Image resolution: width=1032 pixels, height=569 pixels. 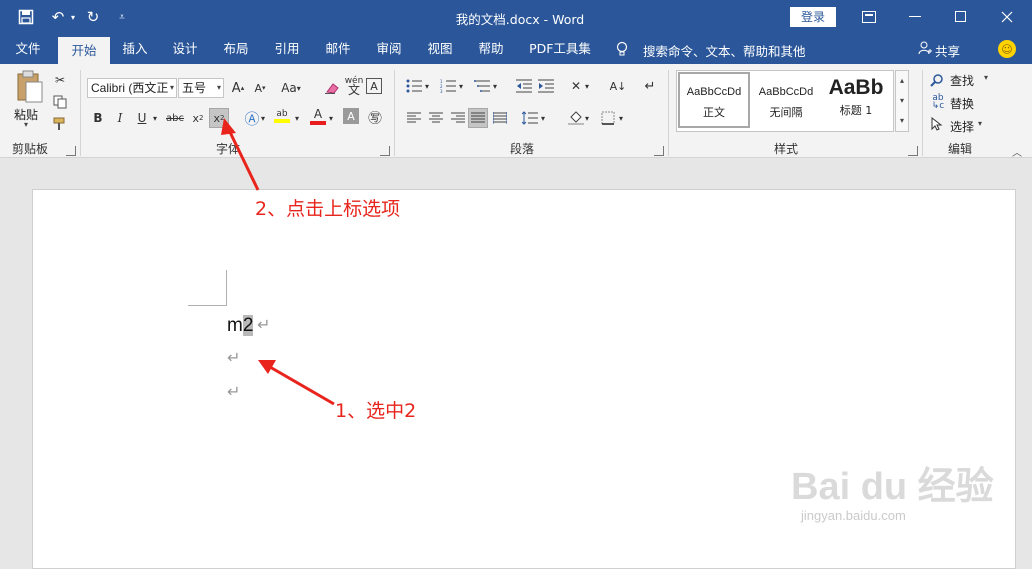 What do you see at coordinates (240, 154) in the screenshot?
I see `arrow-to-superscript` at bounding box center [240, 154].